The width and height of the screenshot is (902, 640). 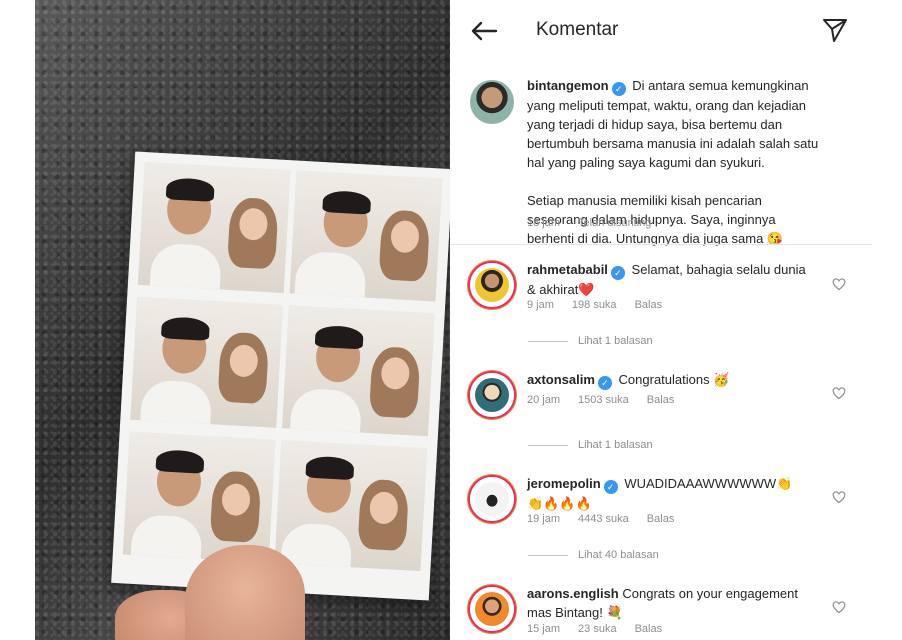 What do you see at coordinates (835, 30) in the screenshot?
I see `send-icon` at bounding box center [835, 30].